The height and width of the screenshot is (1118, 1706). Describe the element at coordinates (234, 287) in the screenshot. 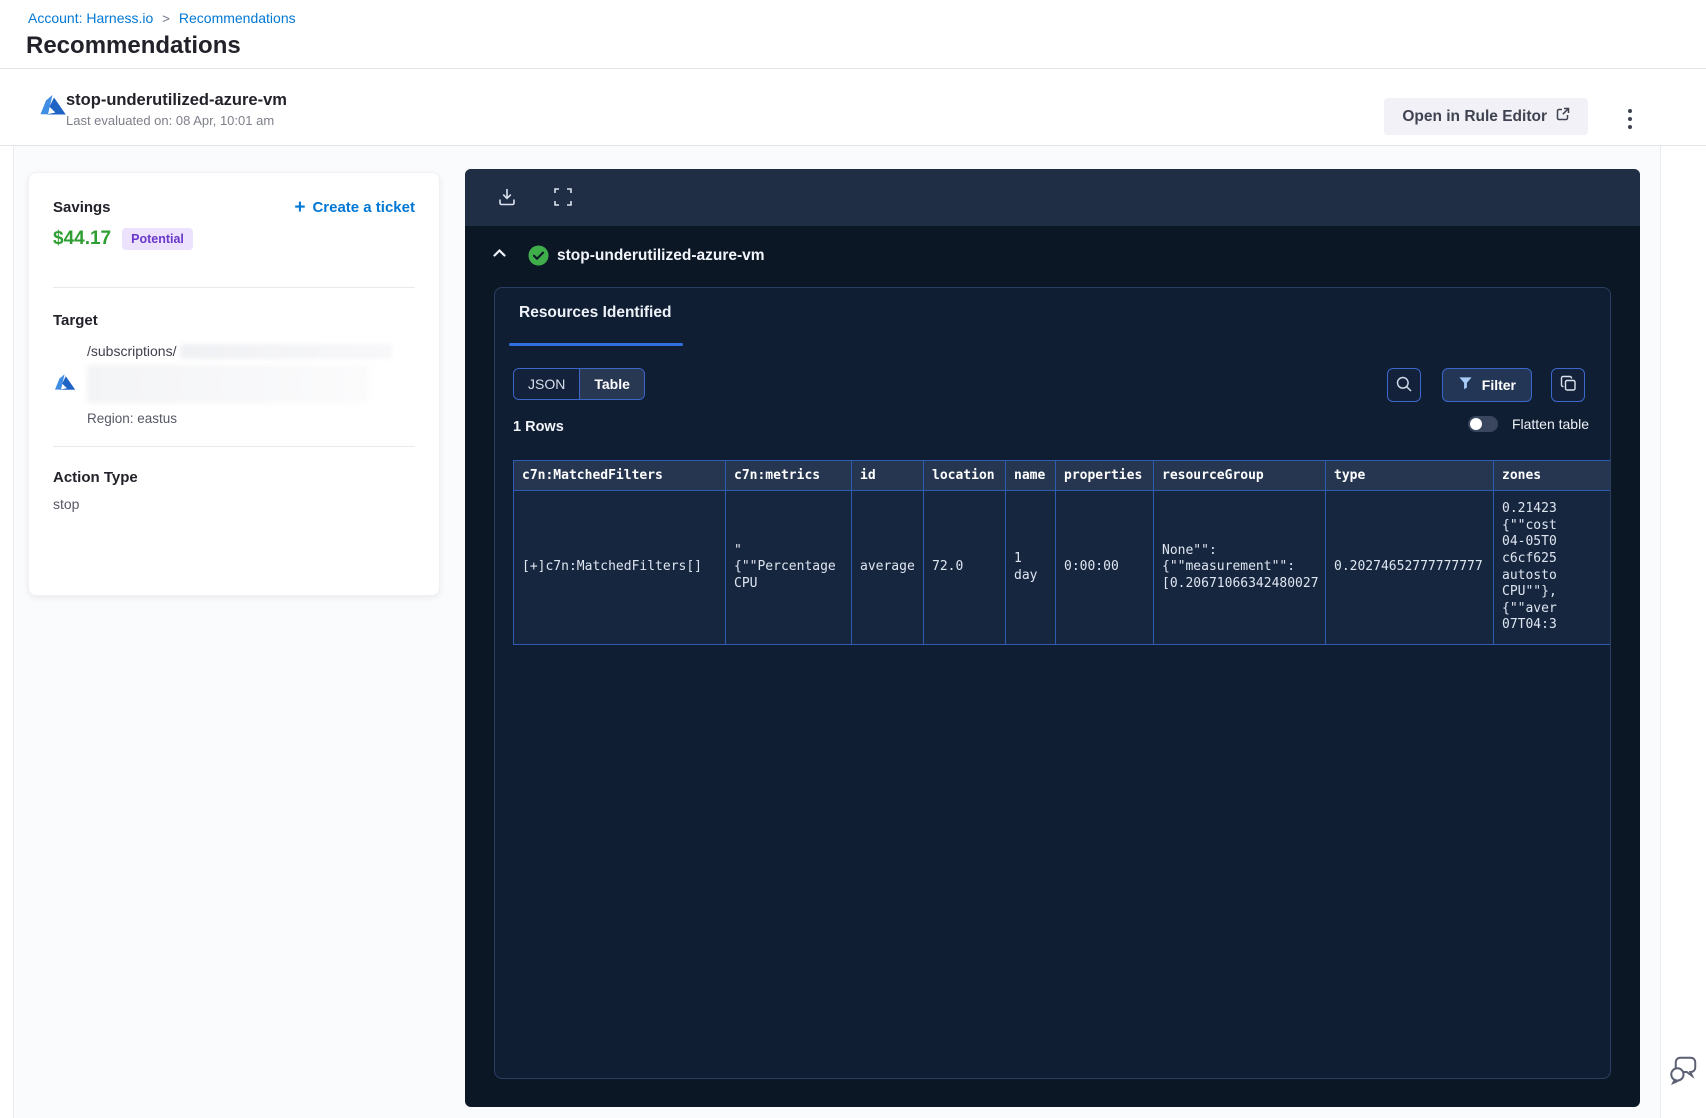

I see `card-divider` at that location.